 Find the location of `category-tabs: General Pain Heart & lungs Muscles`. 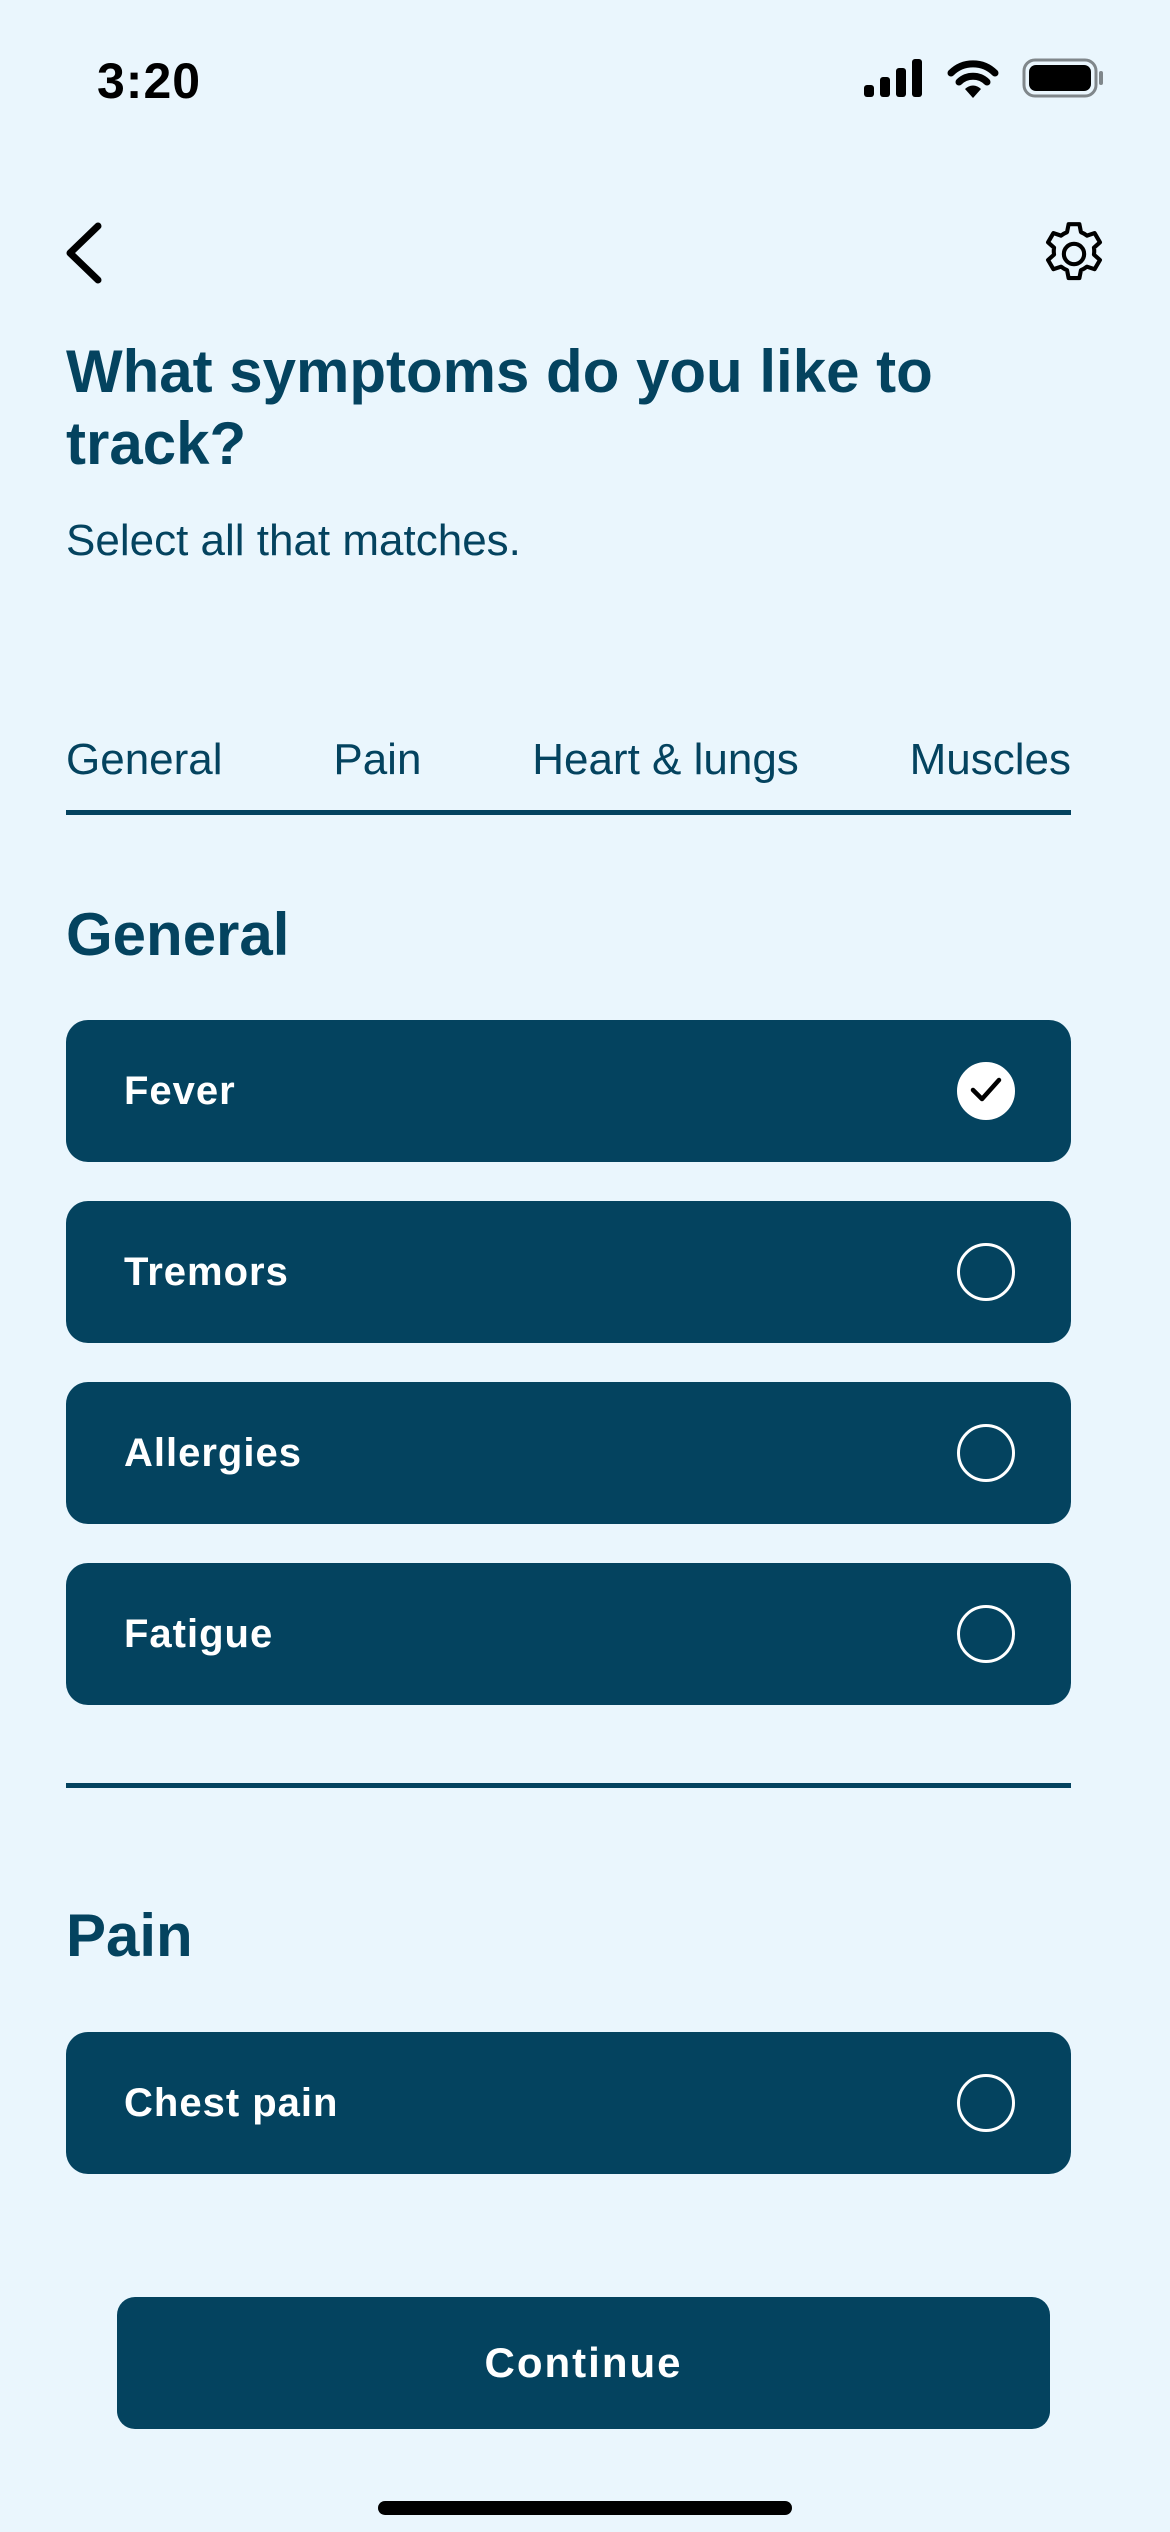

category-tabs: General Pain Heart & lungs Muscles is located at coordinates (568, 772).